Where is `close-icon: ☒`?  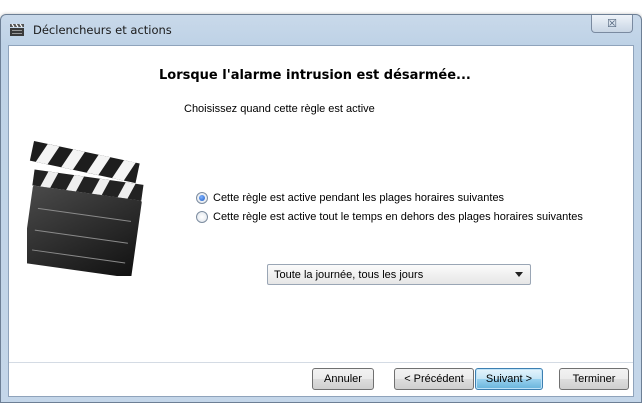
close-icon: ☒ is located at coordinates (612, 23).